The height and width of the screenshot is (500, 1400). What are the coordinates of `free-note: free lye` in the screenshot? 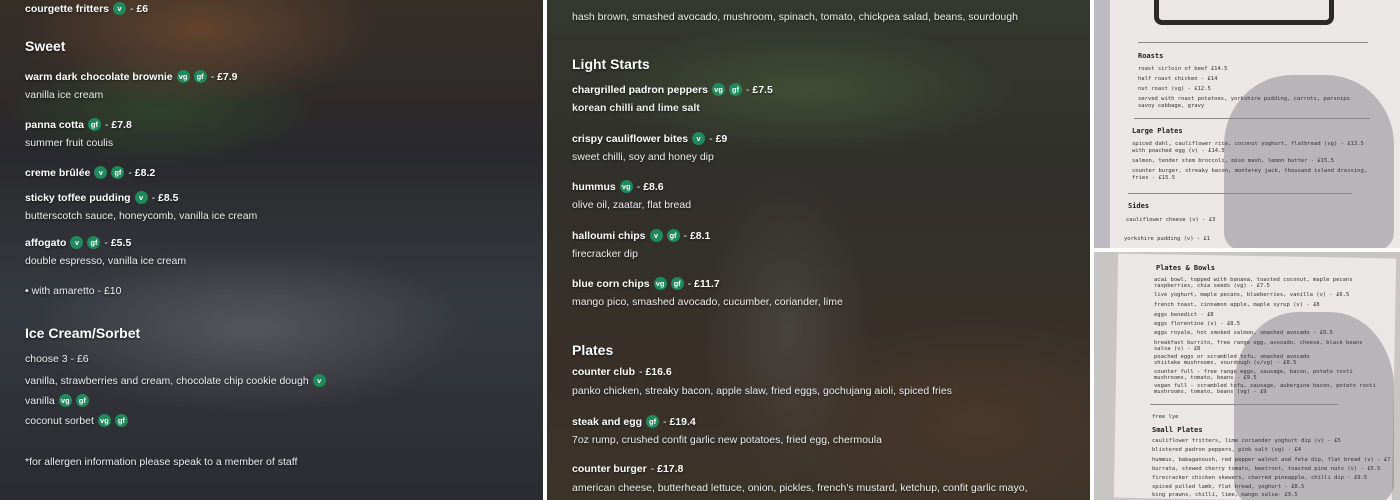 It's located at (1165, 417).